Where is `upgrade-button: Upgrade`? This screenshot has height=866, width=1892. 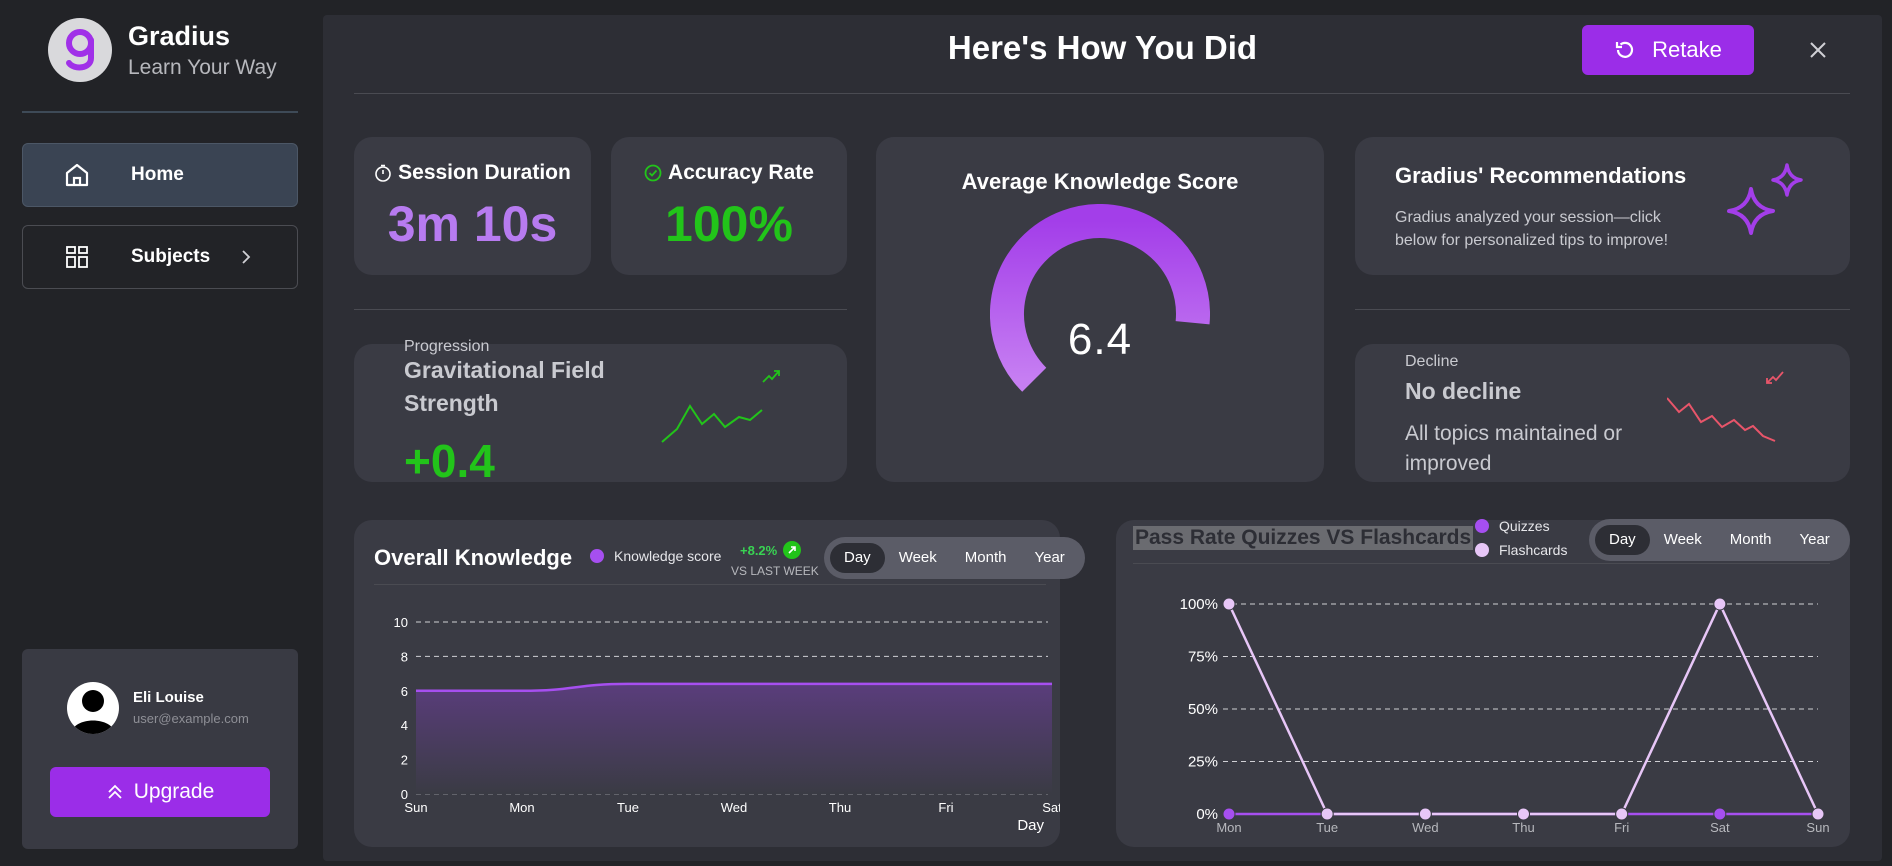 upgrade-button: Upgrade is located at coordinates (160, 792).